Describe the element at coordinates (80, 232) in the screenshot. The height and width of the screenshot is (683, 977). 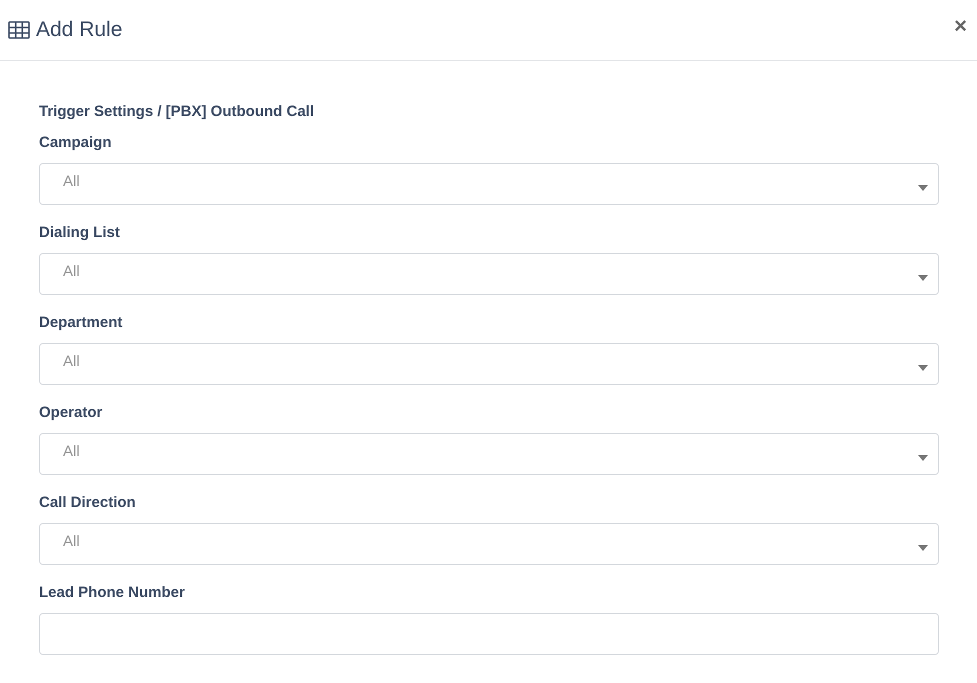
I see `field-label: Dialing List` at that location.